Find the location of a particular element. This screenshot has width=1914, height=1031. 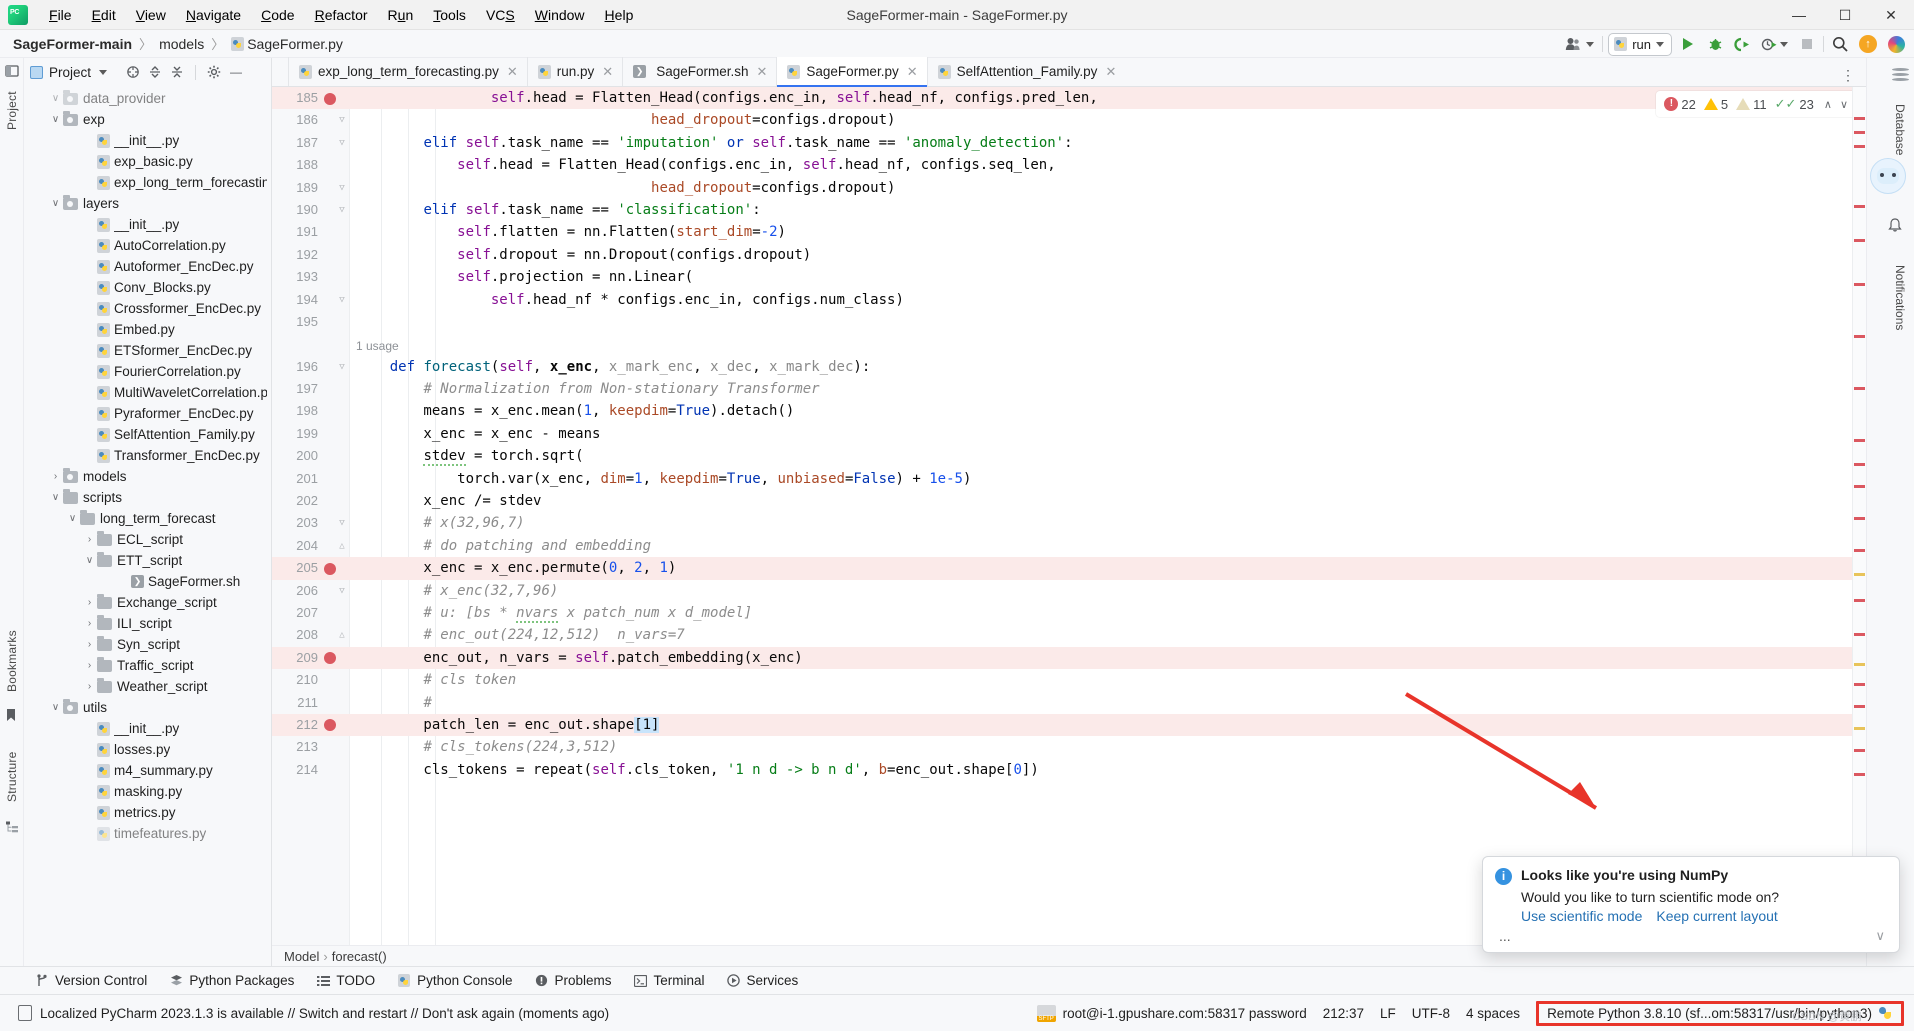

tree-node: timefeatures.py is located at coordinates (147, 833).